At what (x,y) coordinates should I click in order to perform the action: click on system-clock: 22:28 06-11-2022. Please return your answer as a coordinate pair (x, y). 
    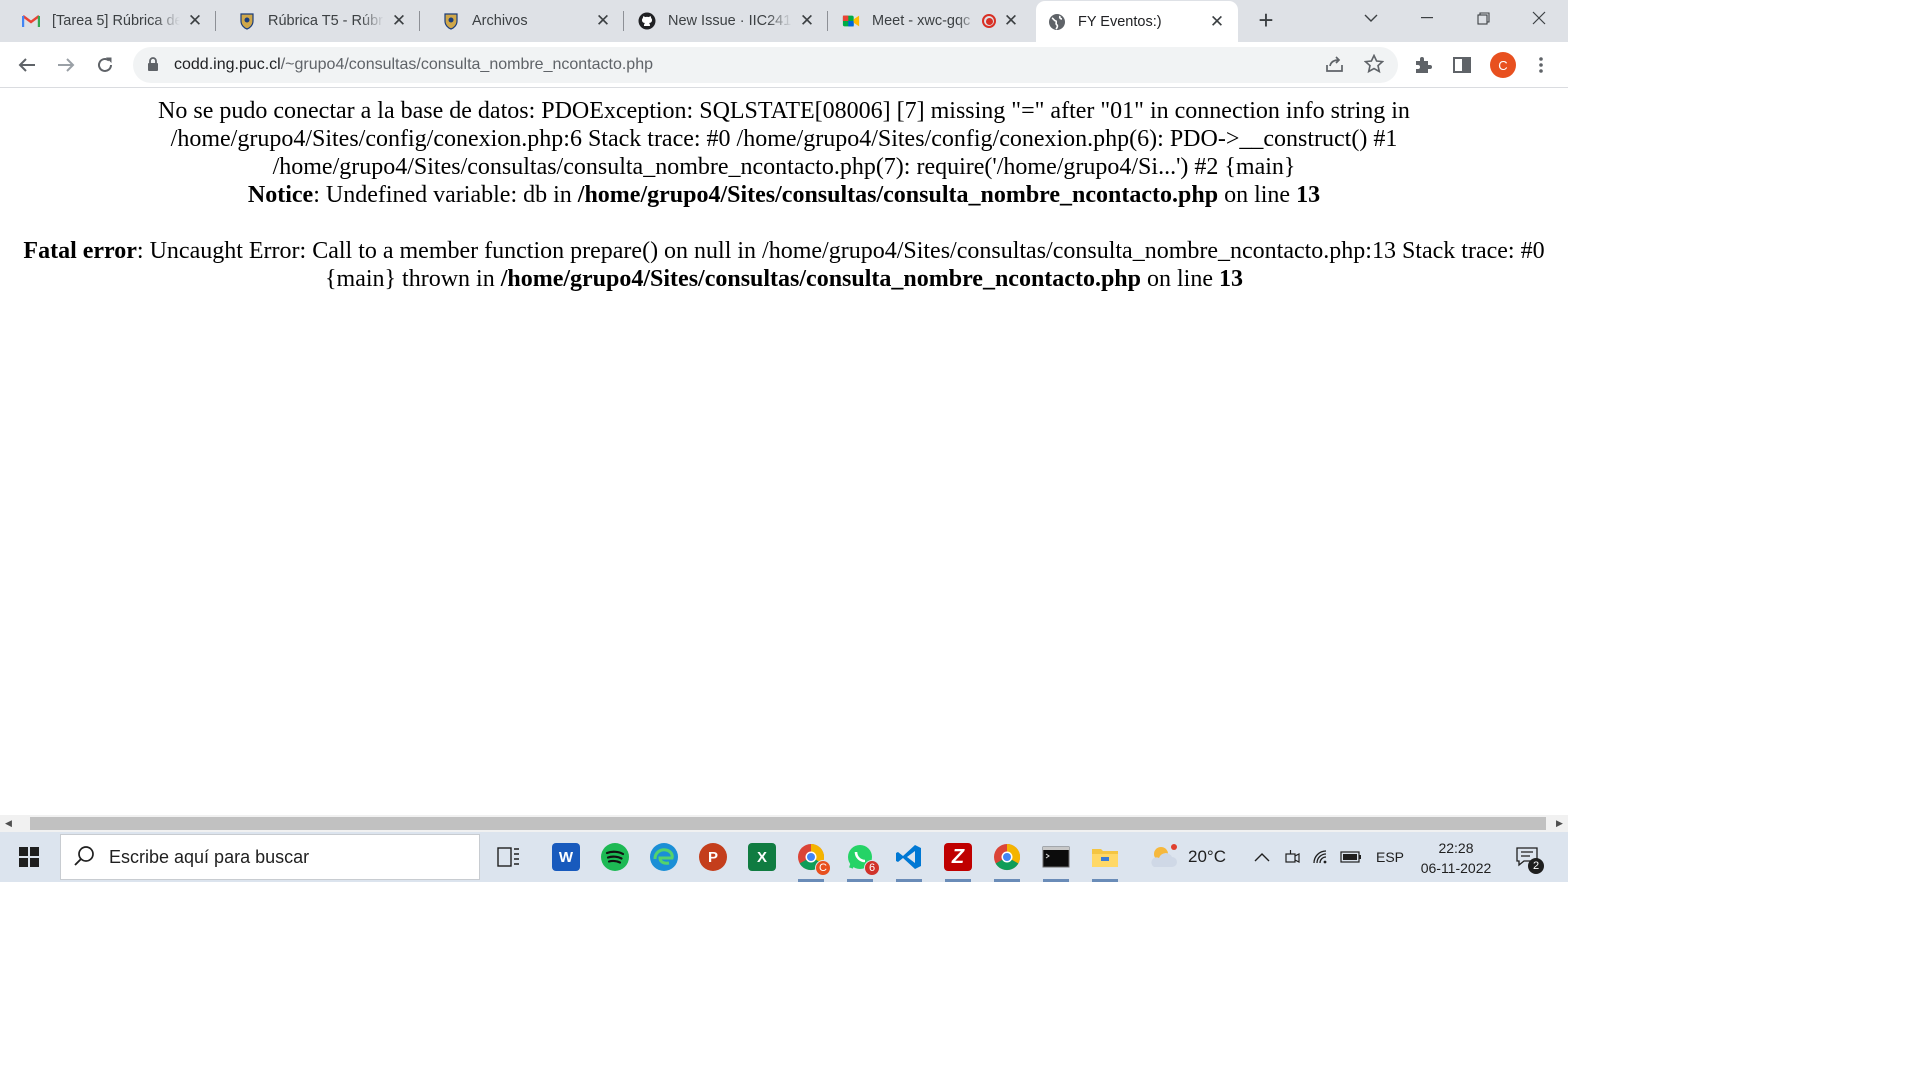
    Looking at the image, I should click on (1456, 858).